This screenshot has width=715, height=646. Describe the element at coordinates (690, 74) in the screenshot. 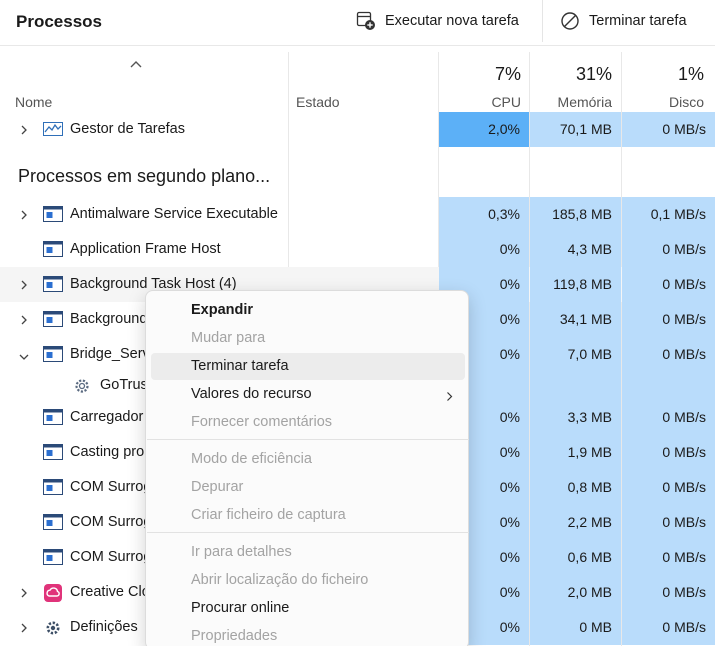

I see `disk-total: 1%` at that location.